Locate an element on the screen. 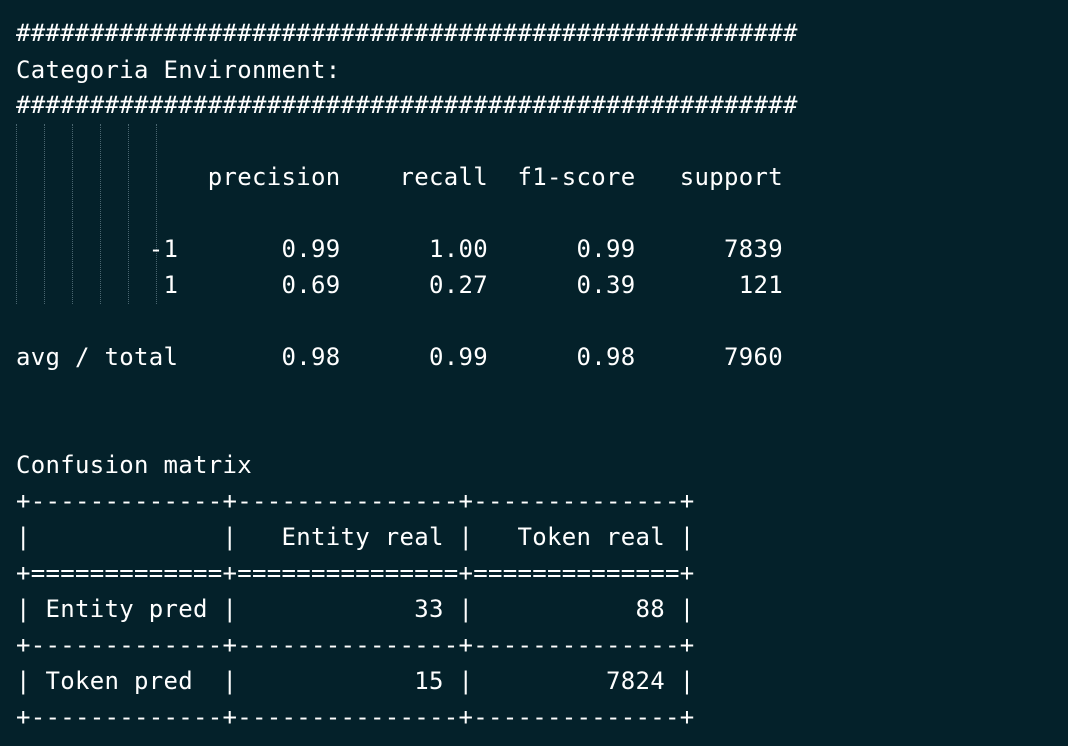 Image resolution: width=1068 pixels, height=746 pixels. report-row: 1 0.69 0.27 0.39 121 is located at coordinates (399, 285).